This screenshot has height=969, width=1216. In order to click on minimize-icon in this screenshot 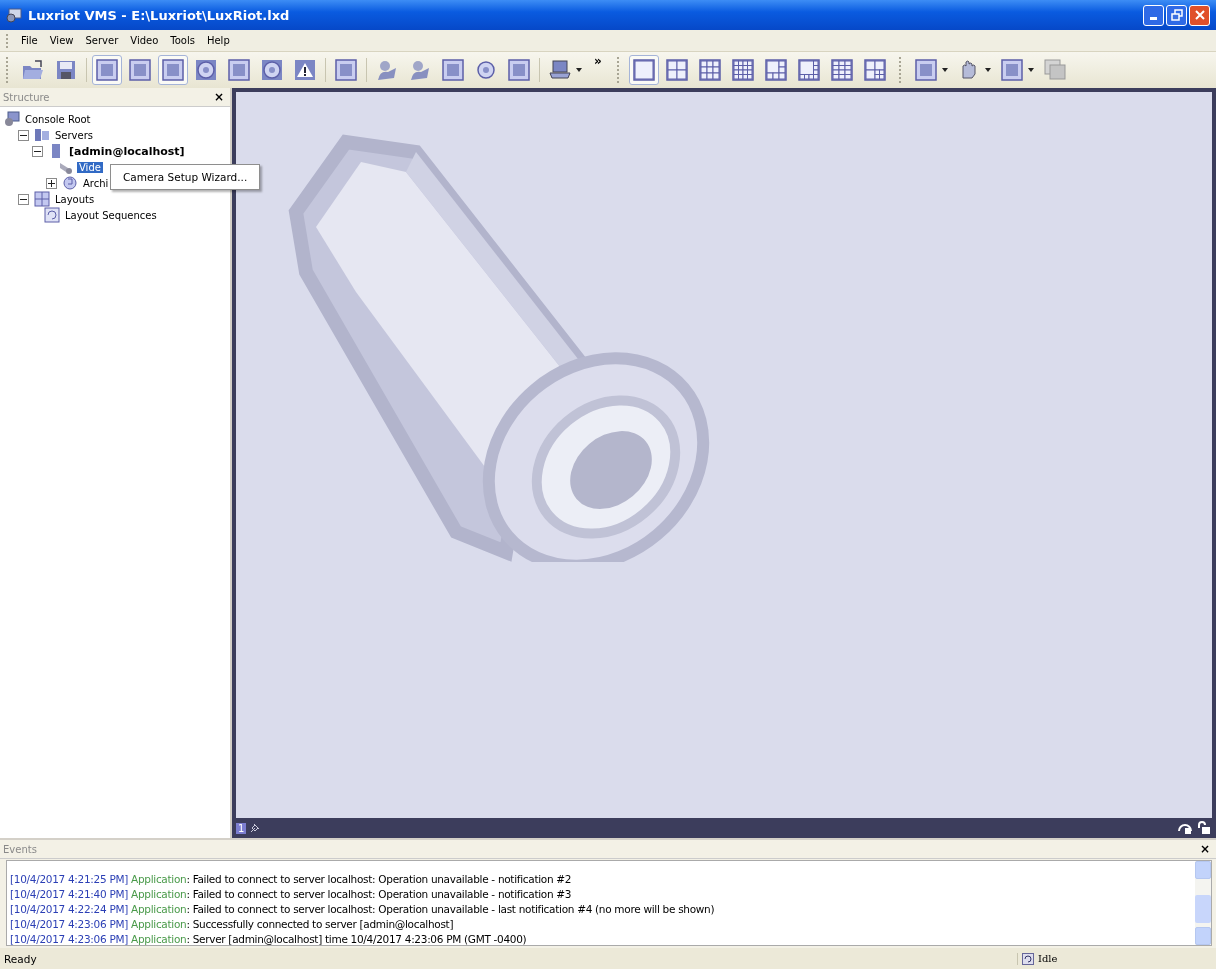, I will do `click(1153, 18)`.